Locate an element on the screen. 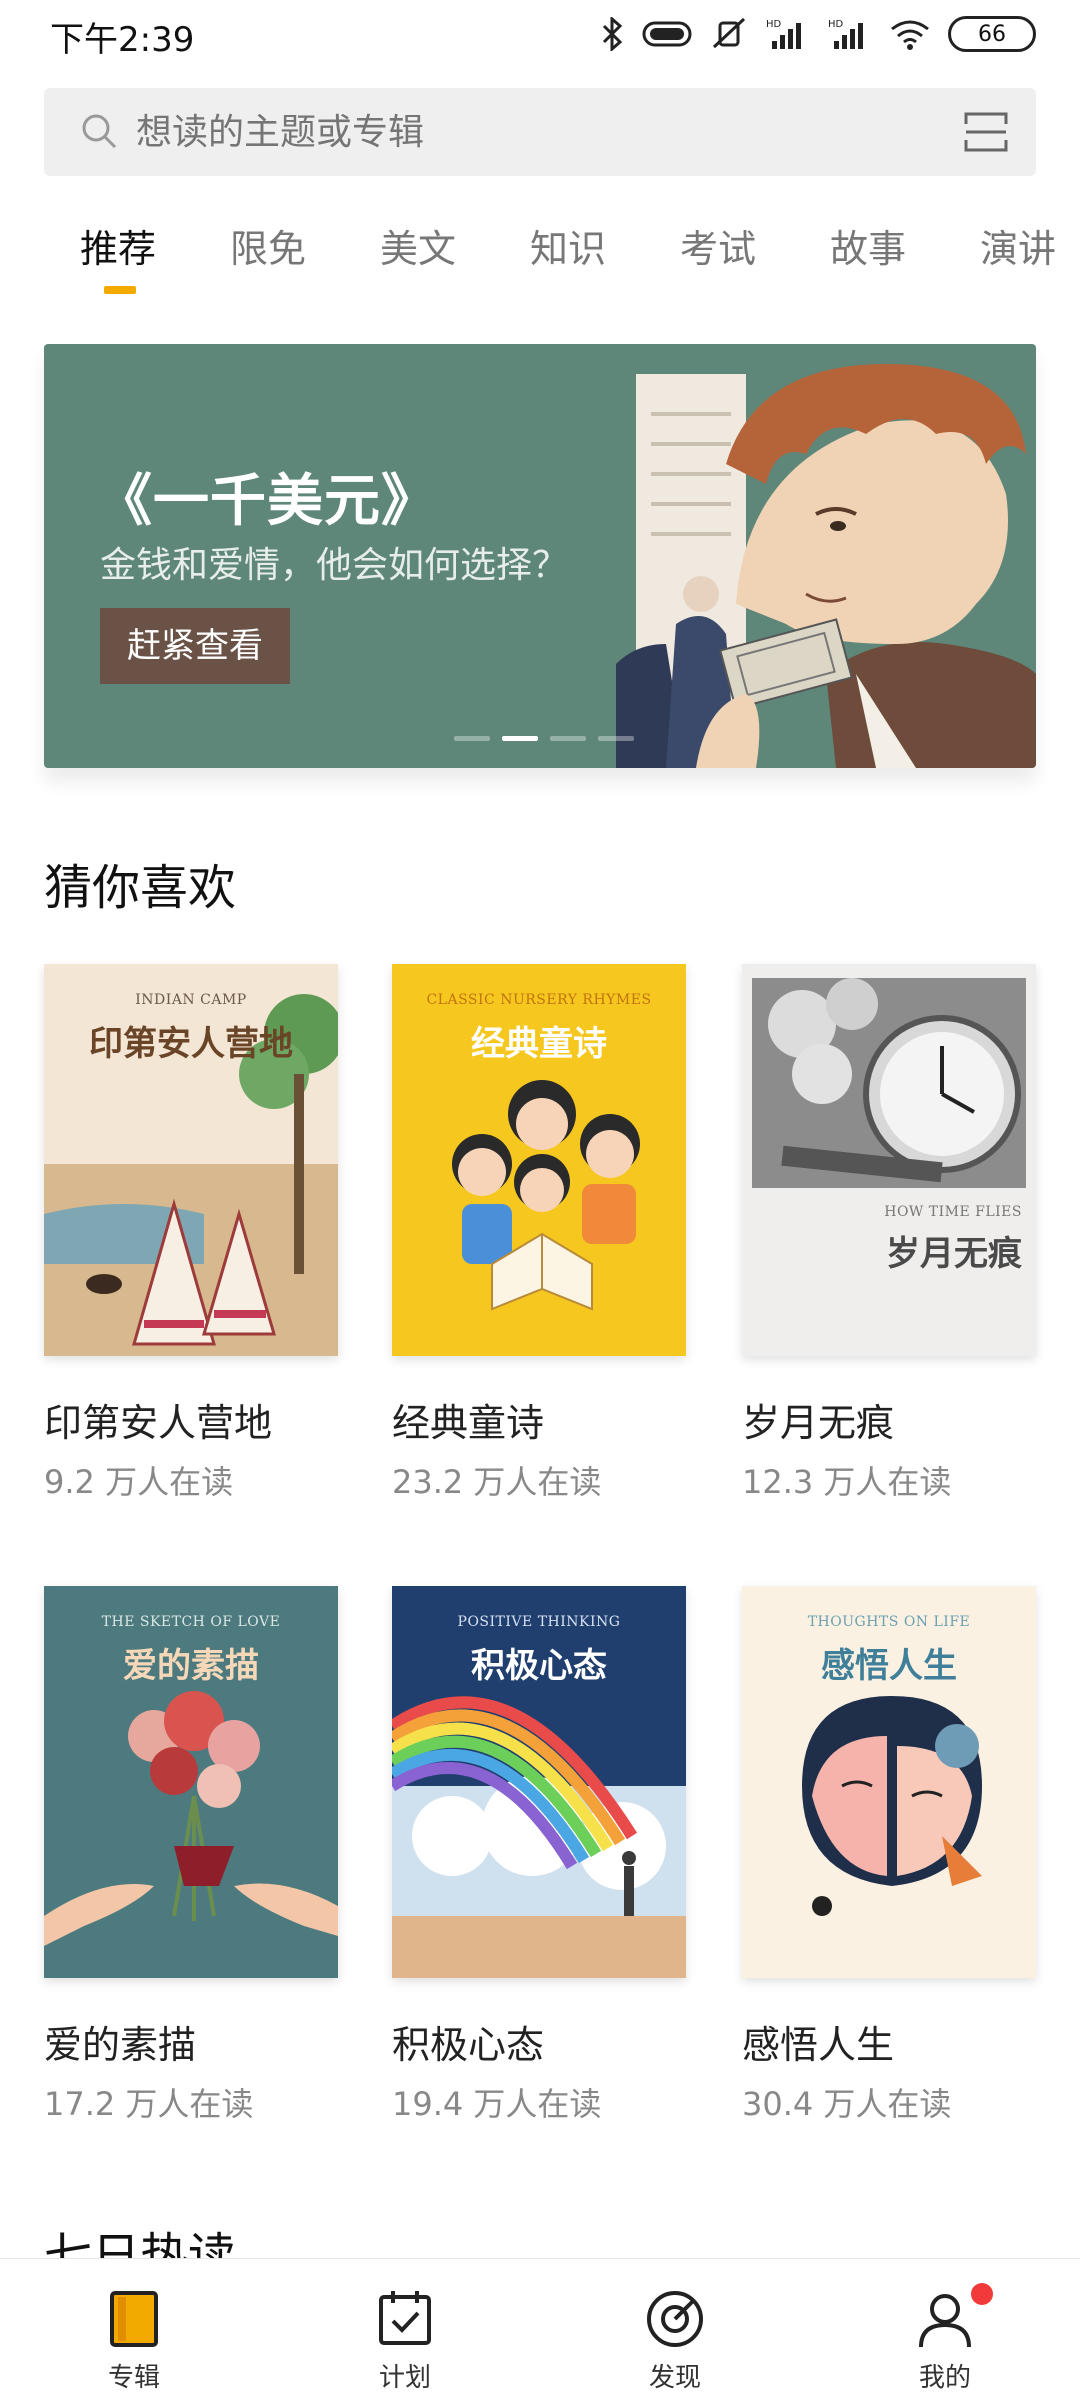 This screenshot has width=1080, height=2400. cover-title: 积极心态 is located at coordinates (539, 1666).